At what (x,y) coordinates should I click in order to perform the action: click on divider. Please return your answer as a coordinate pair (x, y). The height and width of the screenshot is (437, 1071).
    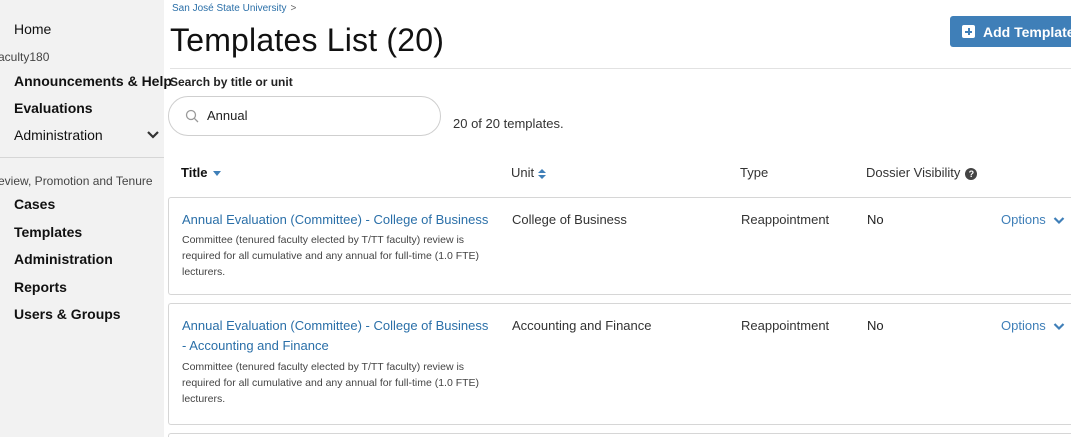
    Looking at the image, I should click on (620, 68).